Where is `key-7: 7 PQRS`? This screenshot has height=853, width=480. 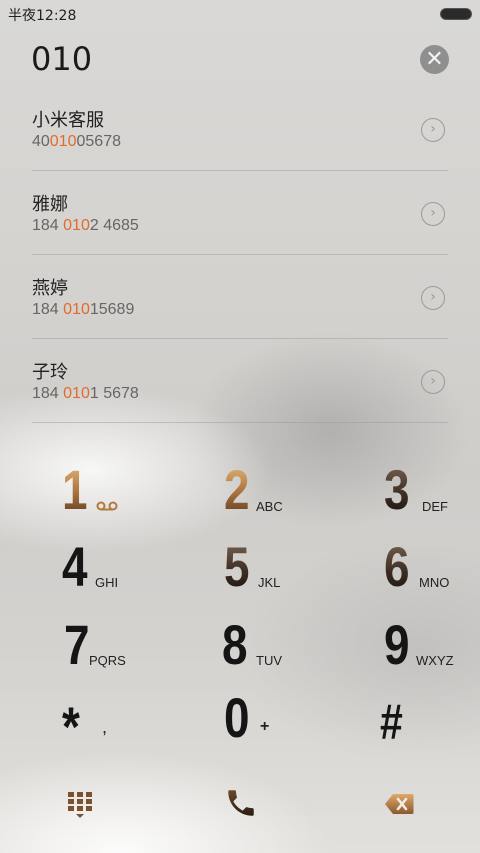
key-7: 7 PQRS is located at coordinates (137, 650).